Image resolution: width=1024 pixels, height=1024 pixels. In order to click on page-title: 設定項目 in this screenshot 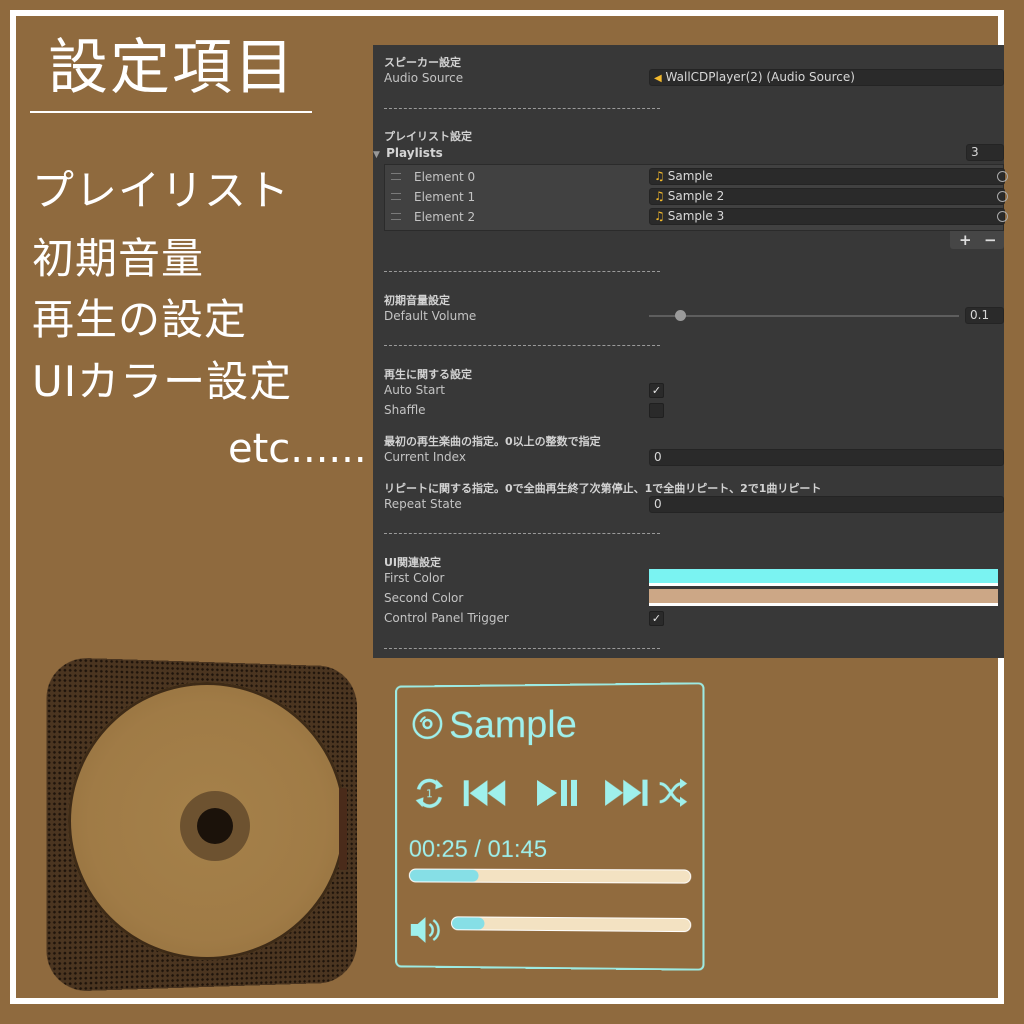, I will do `click(172, 68)`.